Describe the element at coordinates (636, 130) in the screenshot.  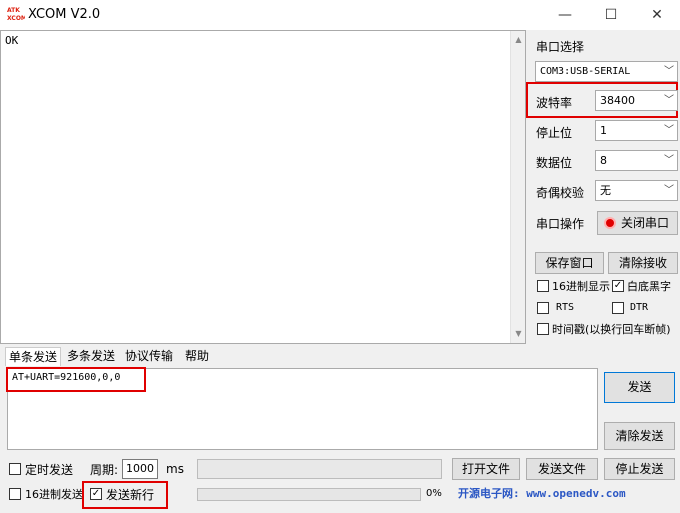
I see `stop-bits-select: 1 ﹀` at that location.